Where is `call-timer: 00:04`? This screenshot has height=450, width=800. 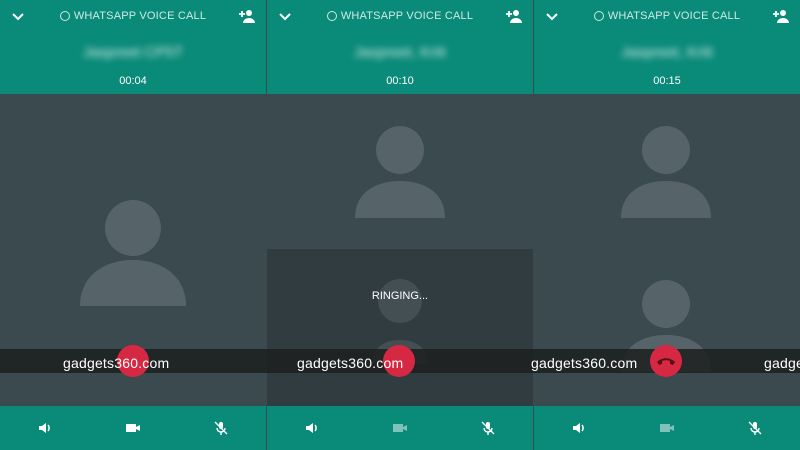 call-timer: 00:04 is located at coordinates (133, 81).